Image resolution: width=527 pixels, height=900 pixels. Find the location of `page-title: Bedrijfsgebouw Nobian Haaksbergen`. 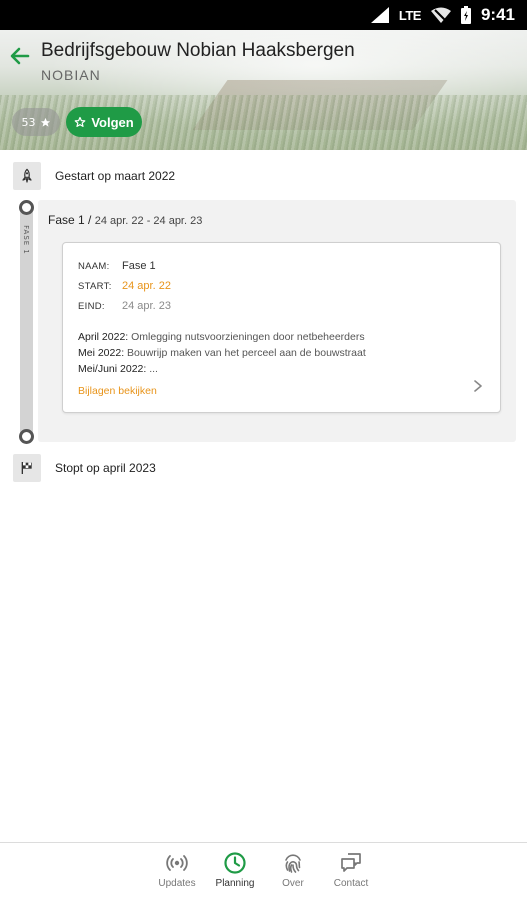

page-title: Bedrijfsgebouw Nobian Haaksbergen is located at coordinates (198, 50).